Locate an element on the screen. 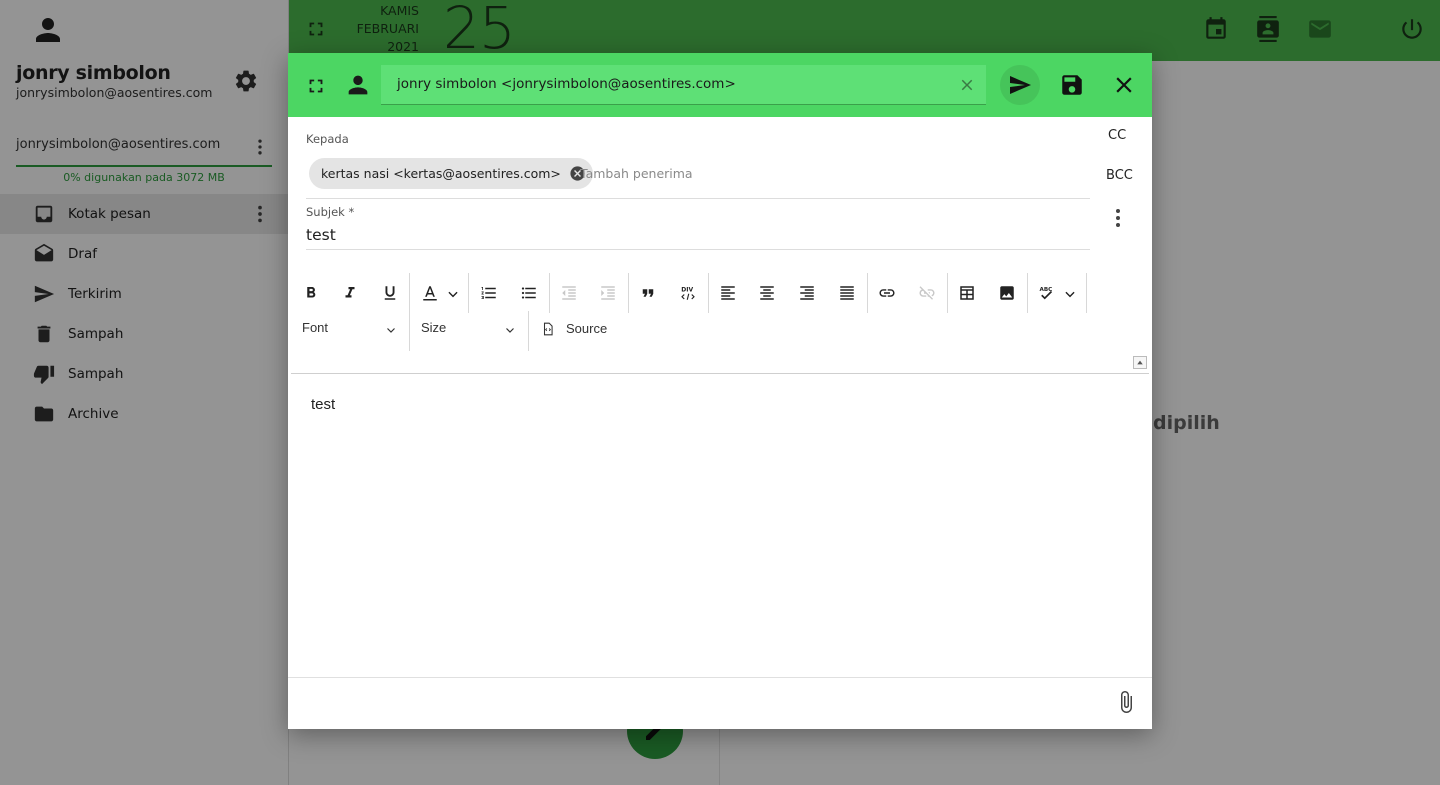 Image resolution: width=1440 pixels, height=785 pixels. align-right-icon is located at coordinates (807, 293).